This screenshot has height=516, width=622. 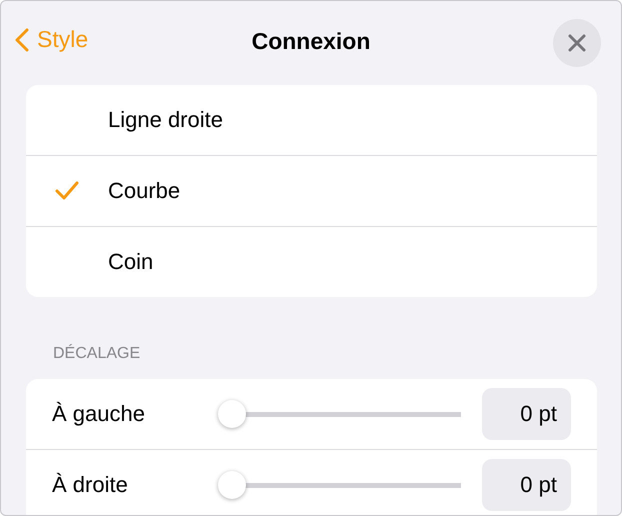 What do you see at coordinates (99, 414) in the screenshot?
I see `slider-label: À gauche` at bounding box center [99, 414].